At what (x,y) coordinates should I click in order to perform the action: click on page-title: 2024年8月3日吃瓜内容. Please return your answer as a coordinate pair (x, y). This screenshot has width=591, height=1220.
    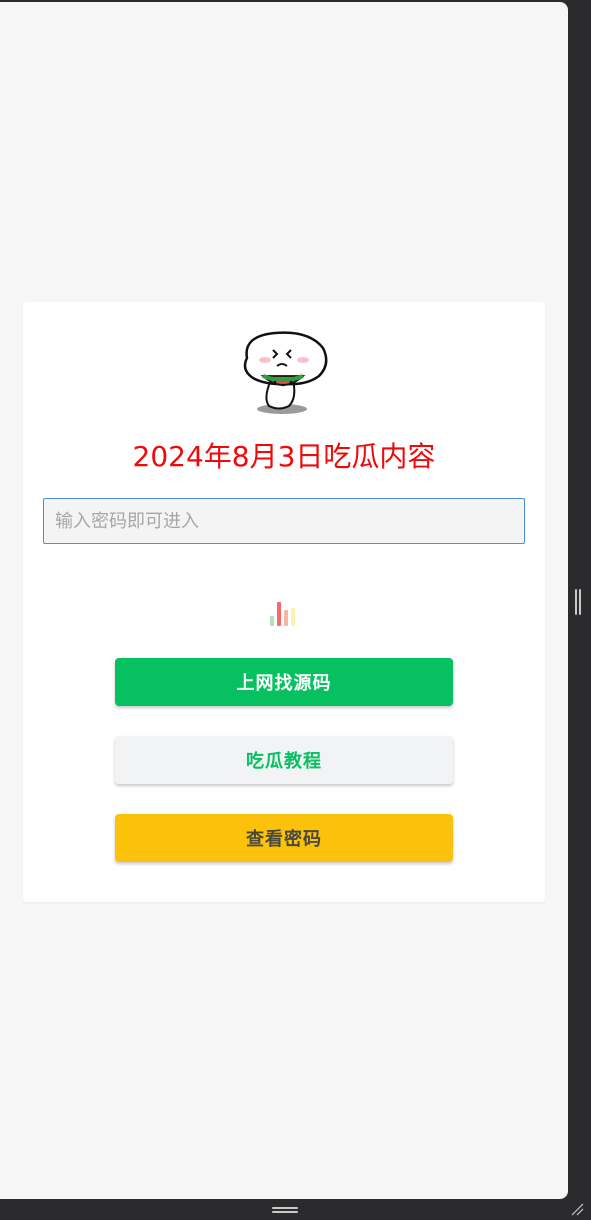
    Looking at the image, I should click on (284, 456).